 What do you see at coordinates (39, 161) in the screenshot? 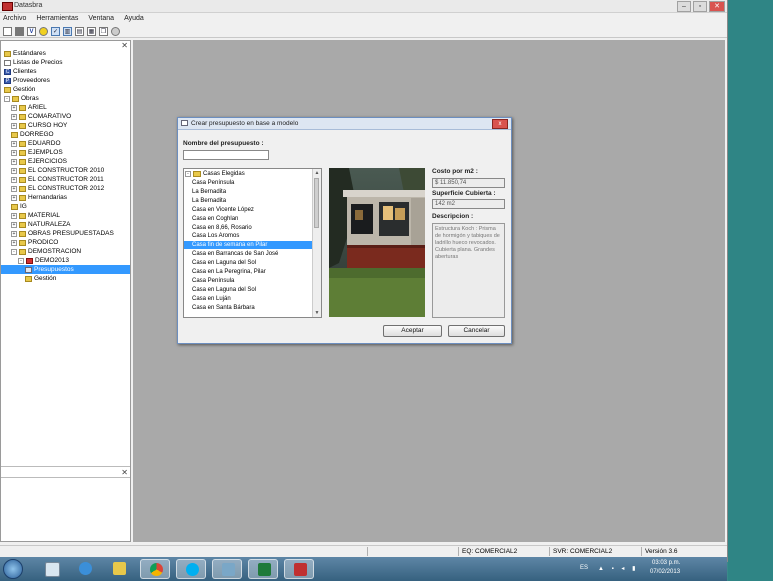
I see `tree-item: + EJERCICIOS` at bounding box center [39, 161].